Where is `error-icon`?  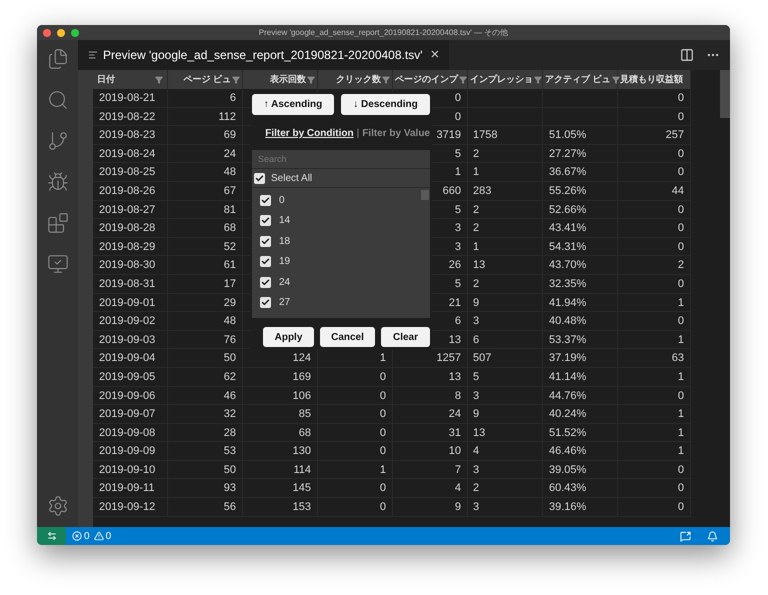
error-icon is located at coordinates (77, 536).